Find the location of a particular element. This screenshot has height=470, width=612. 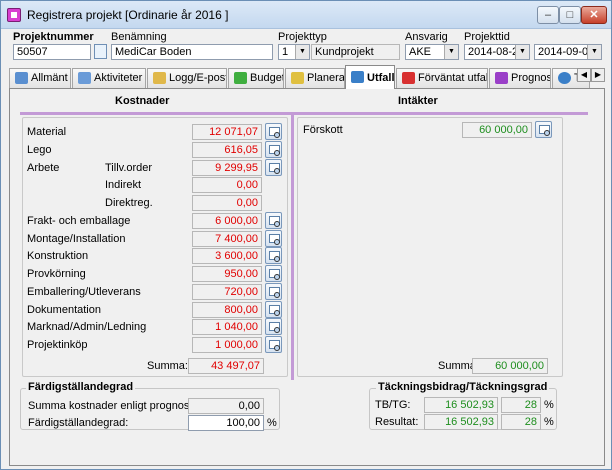

projekttid-start-input: 2014-08-20 ▼ is located at coordinates (497, 52).